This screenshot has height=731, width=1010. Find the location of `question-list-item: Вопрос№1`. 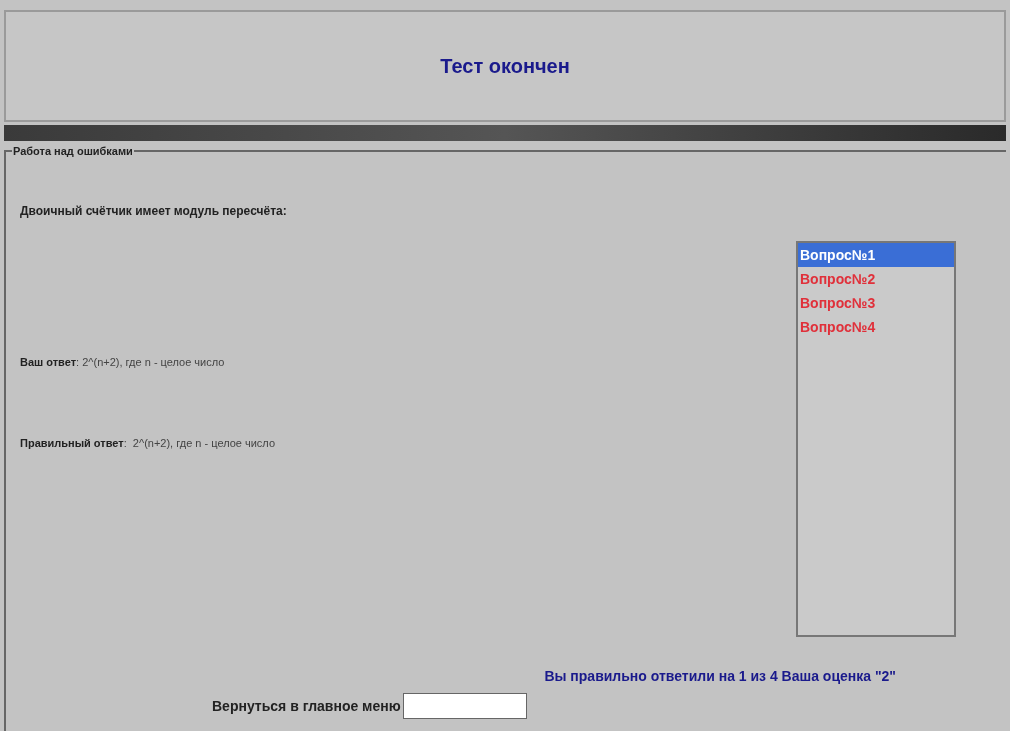

question-list-item: Вопрос№1 is located at coordinates (876, 255).